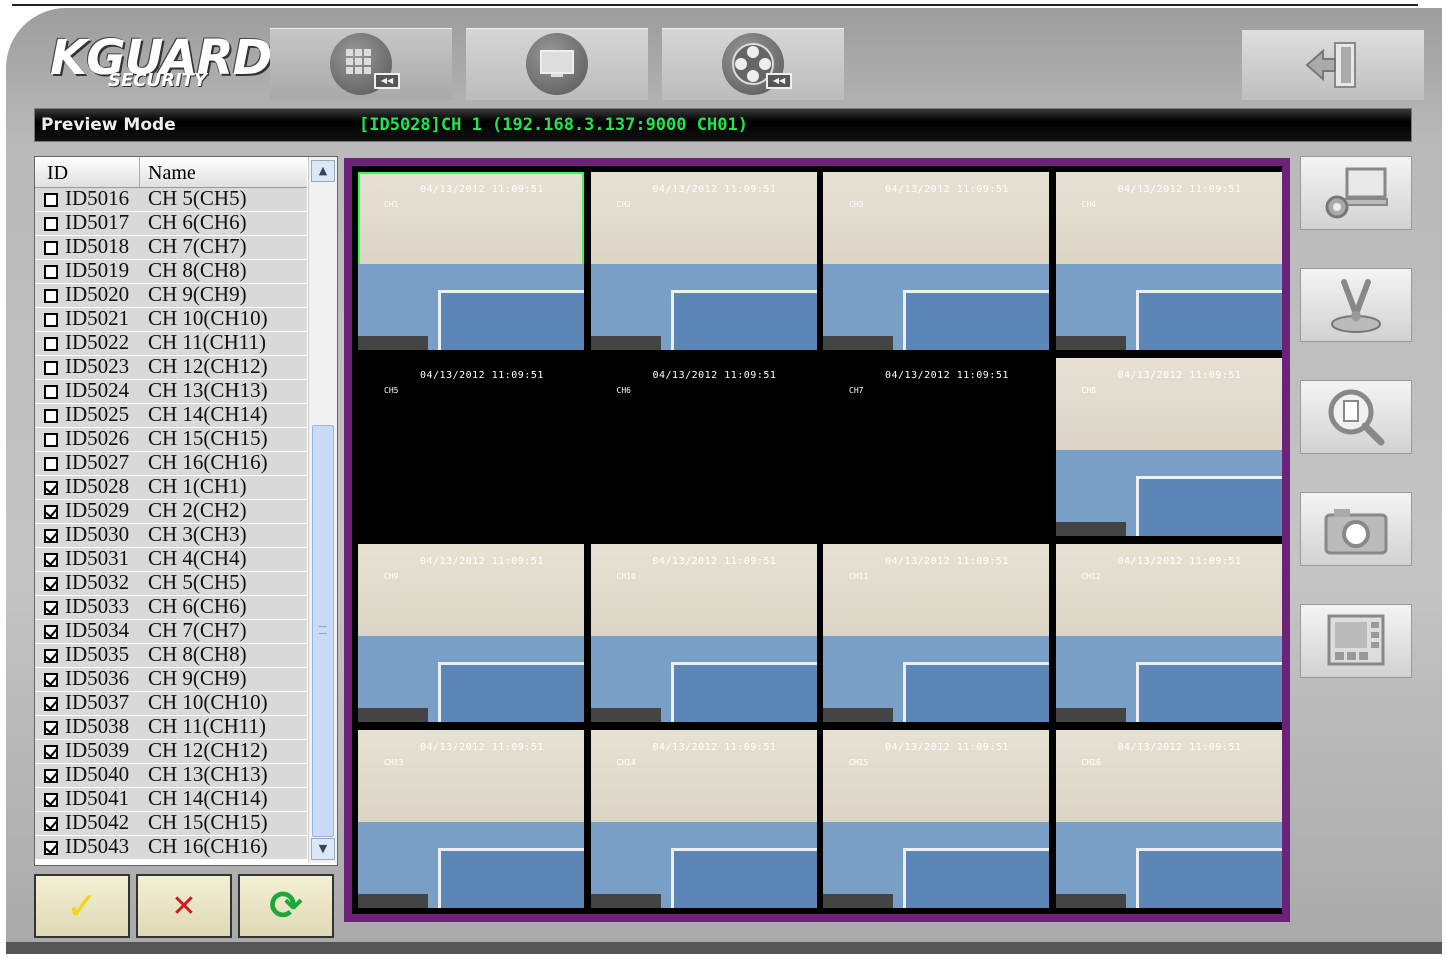 The image size is (1446, 958). I want to click on list-item: ID5029 CH 2(CH2), so click(171, 510).